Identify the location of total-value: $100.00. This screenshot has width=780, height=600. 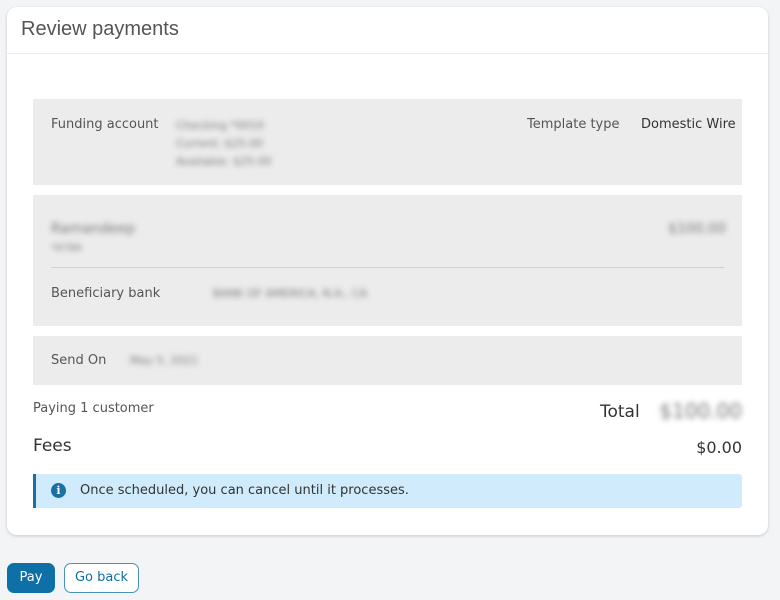
(700, 411).